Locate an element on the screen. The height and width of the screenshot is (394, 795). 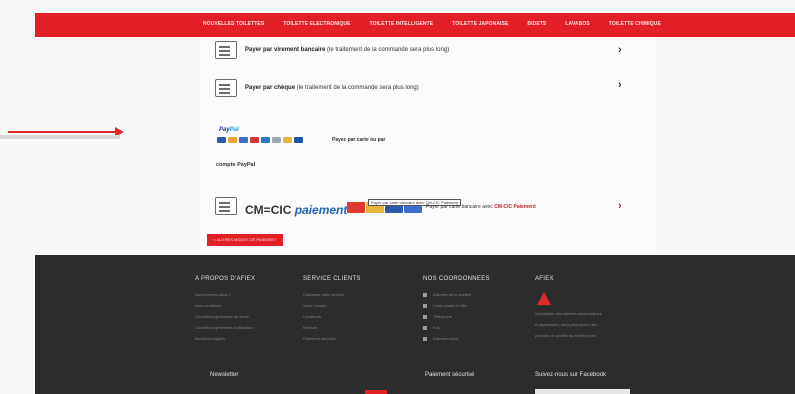
nav-link-1: NOUVELLES TOILETTES is located at coordinates (233, 24).